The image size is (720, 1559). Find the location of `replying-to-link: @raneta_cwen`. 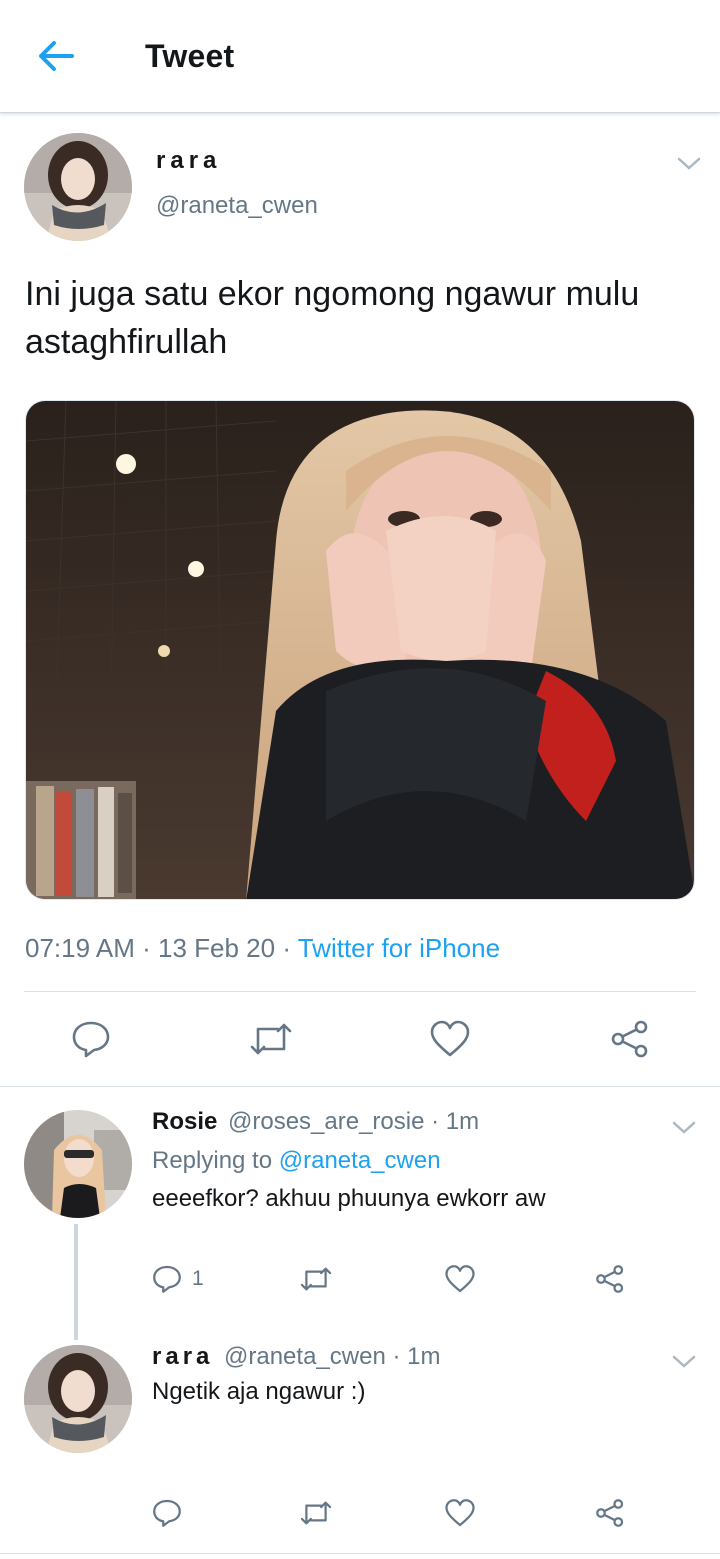

replying-to-link: @raneta_cwen is located at coordinates (360, 1160).